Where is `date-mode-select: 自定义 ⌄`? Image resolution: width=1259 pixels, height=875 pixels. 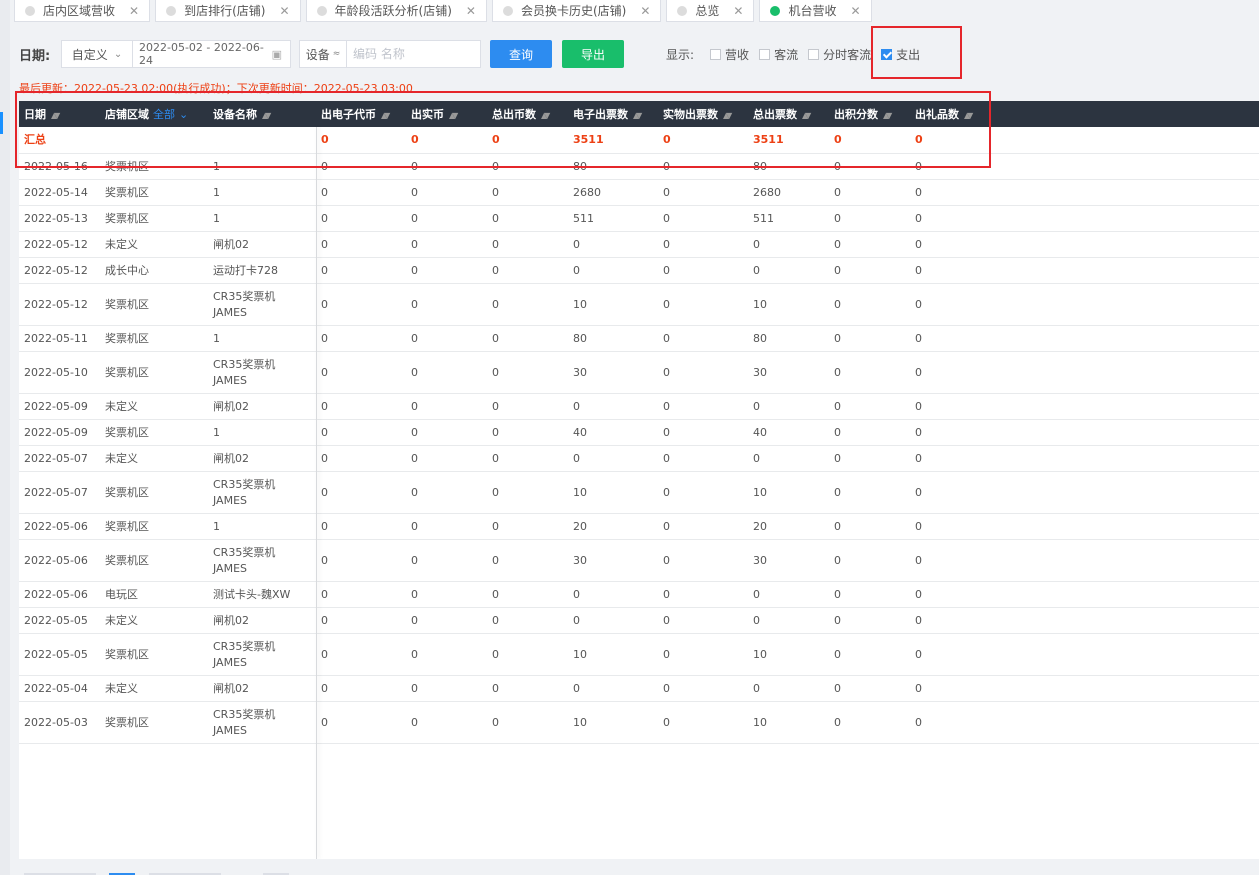
date-mode-select: 自定义 ⌄ is located at coordinates (97, 54).